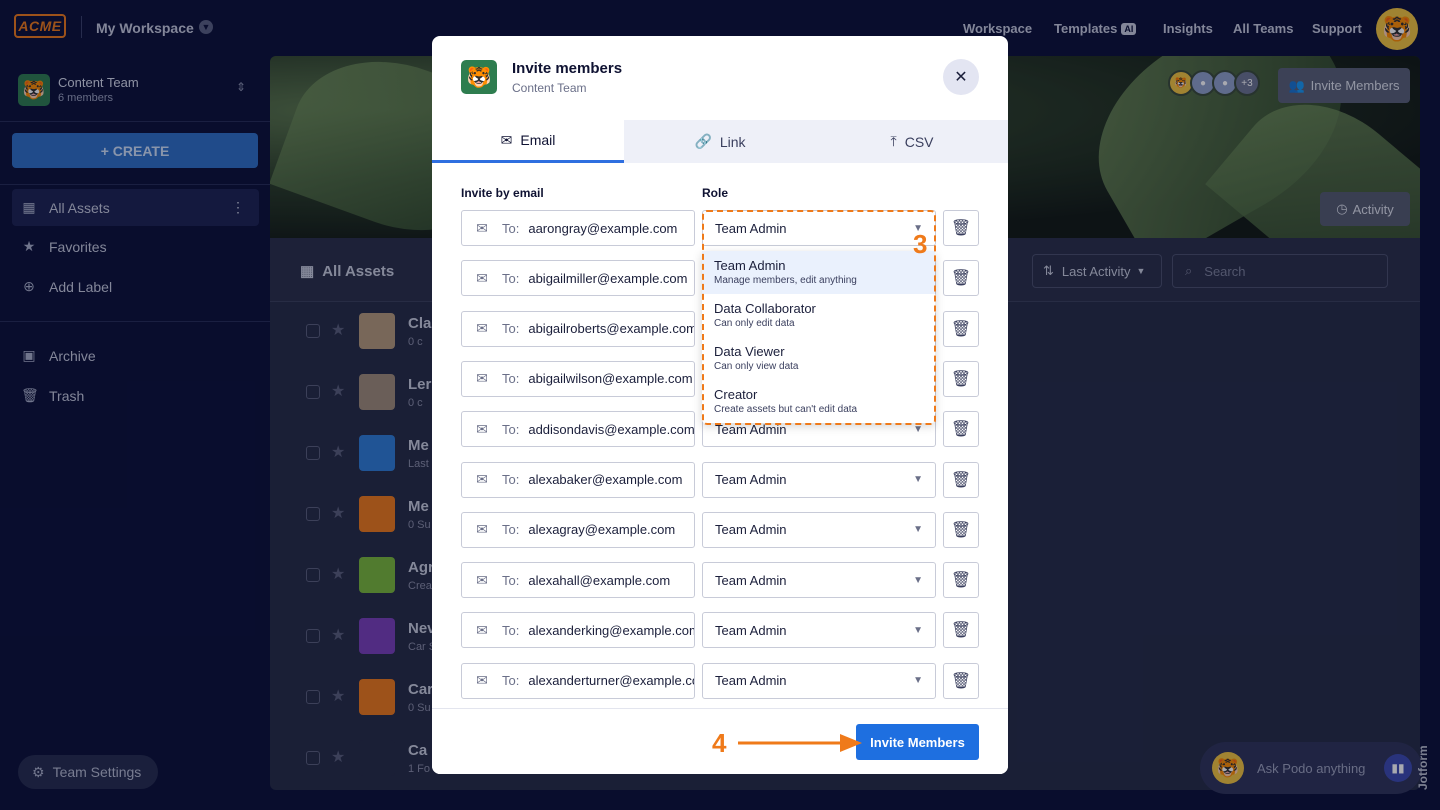 This screenshot has width=1440, height=810. I want to click on invite-by-email-label: Invite by email, so click(502, 193).